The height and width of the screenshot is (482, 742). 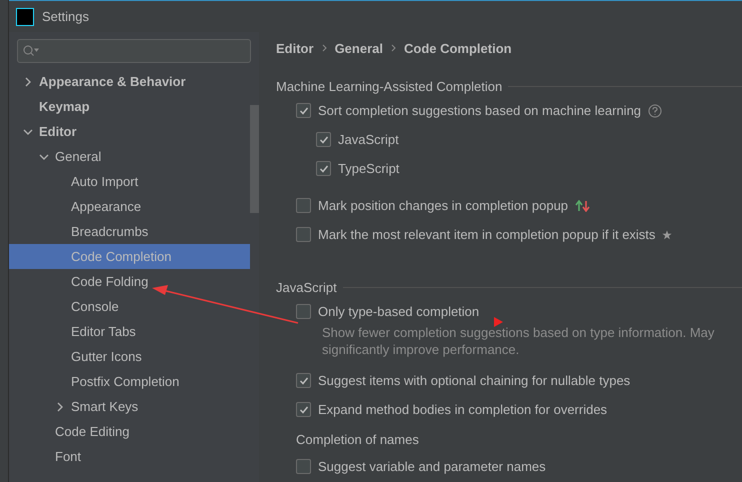 What do you see at coordinates (357, 439) in the screenshot?
I see `group-label: Completion of names` at bounding box center [357, 439].